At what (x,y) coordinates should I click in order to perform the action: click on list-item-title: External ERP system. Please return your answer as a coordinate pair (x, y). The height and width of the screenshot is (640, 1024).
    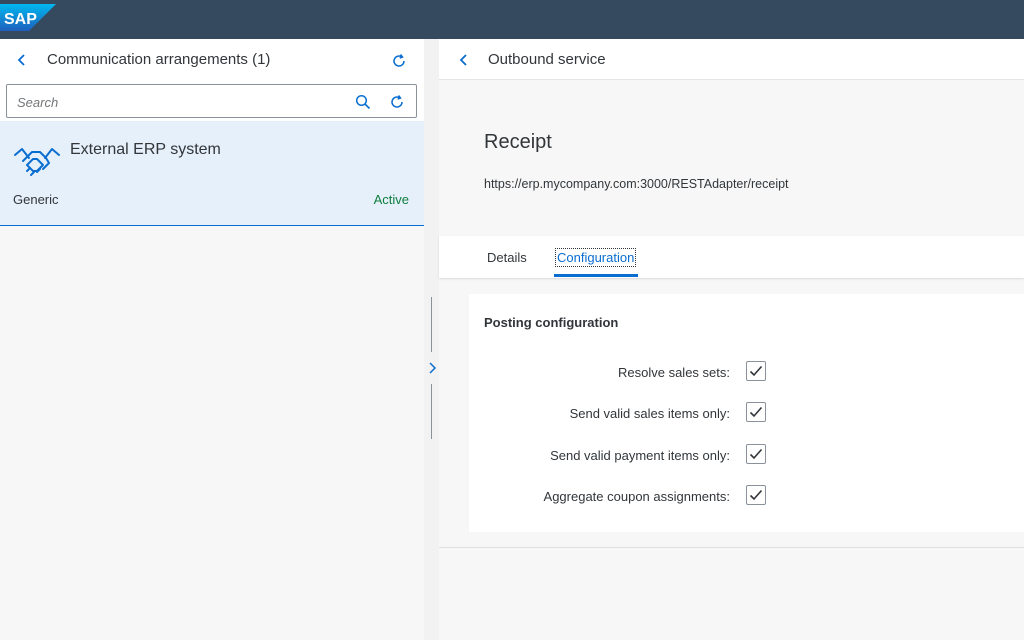
    Looking at the image, I should click on (145, 149).